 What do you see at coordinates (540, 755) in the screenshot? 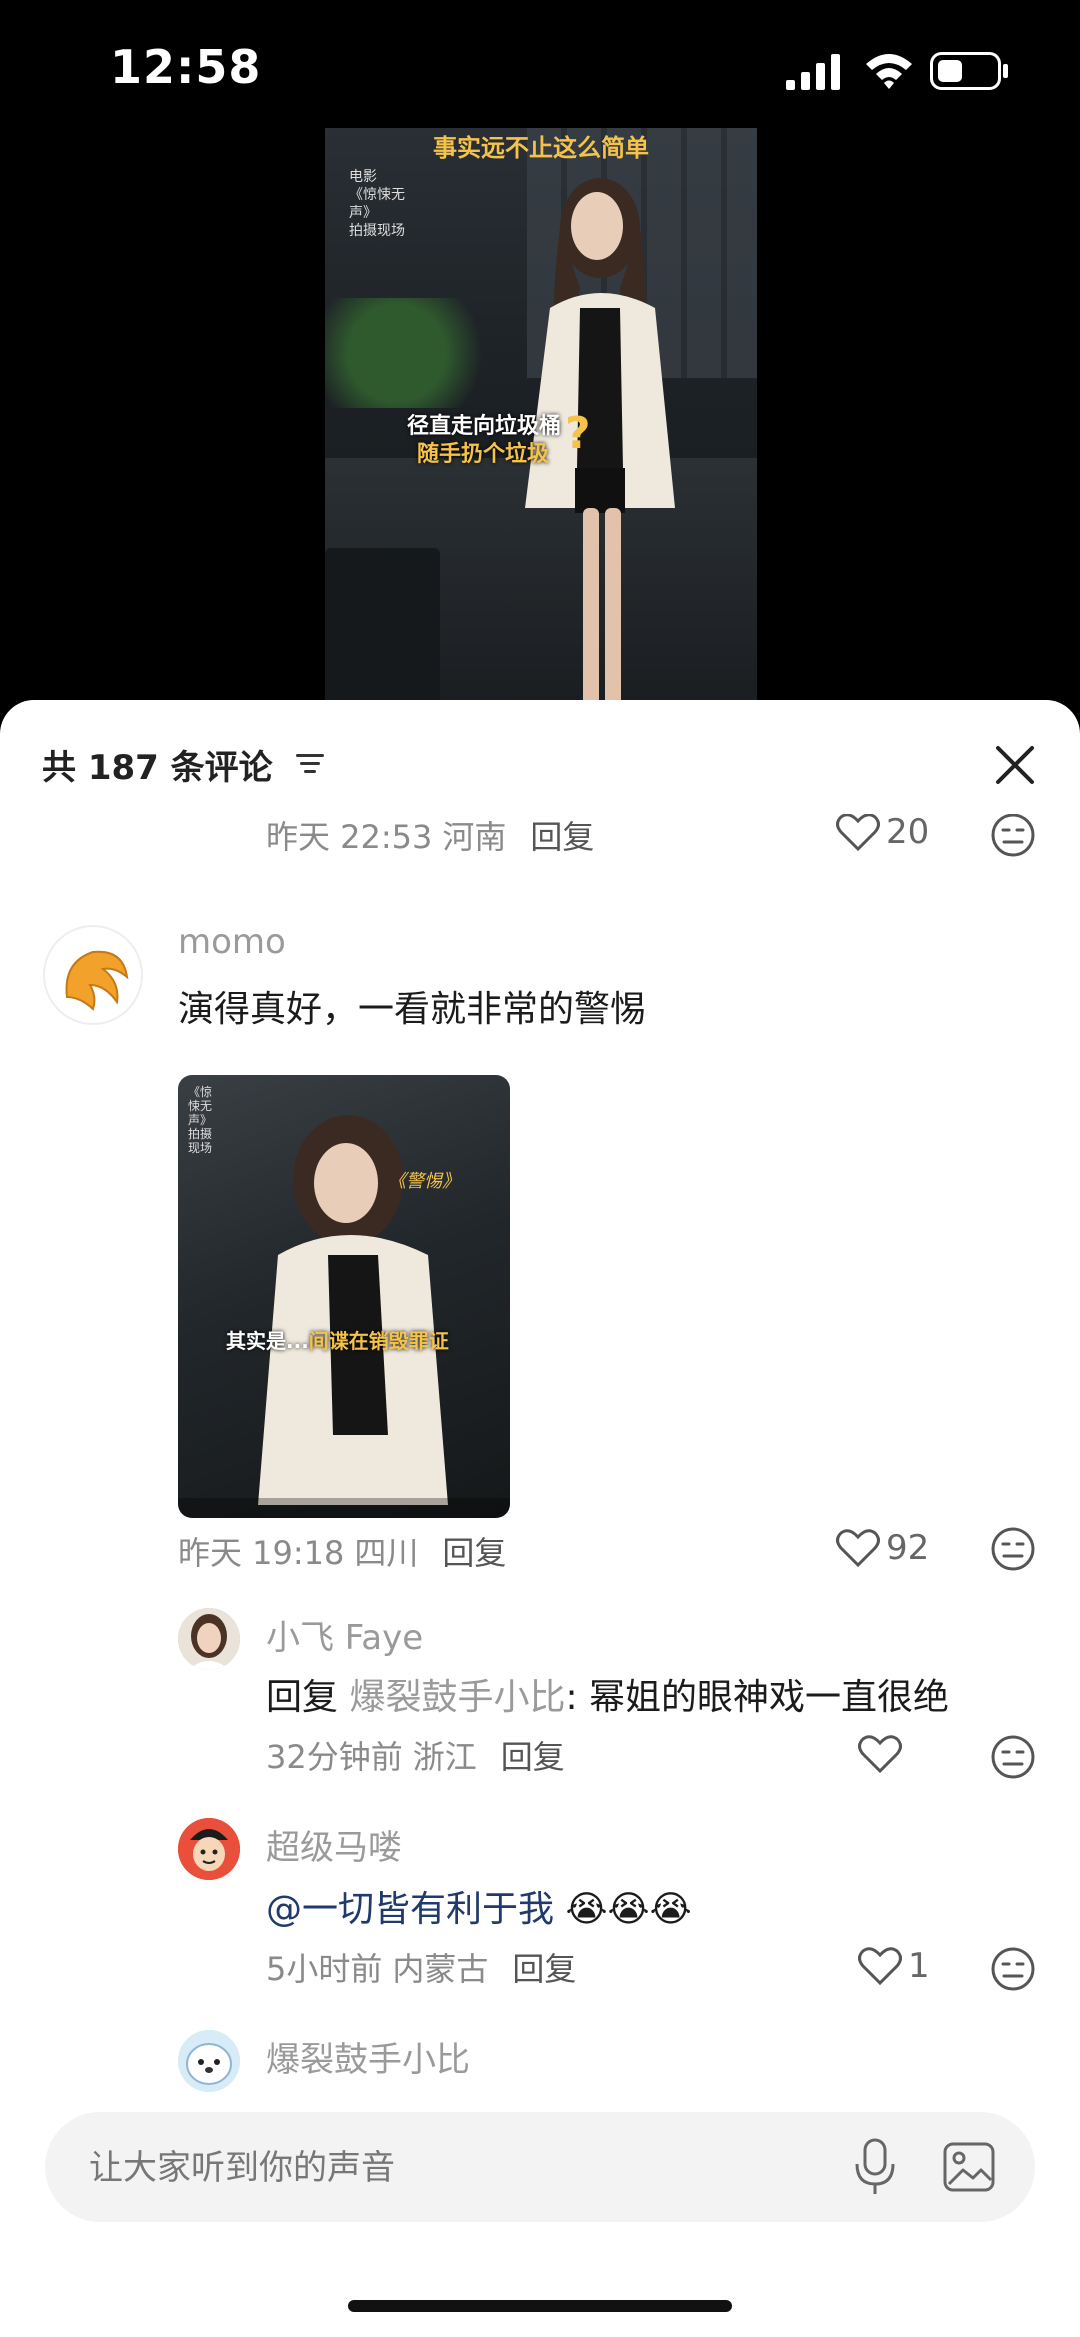
I see `comments-header: 共 187 条评论` at bounding box center [540, 755].